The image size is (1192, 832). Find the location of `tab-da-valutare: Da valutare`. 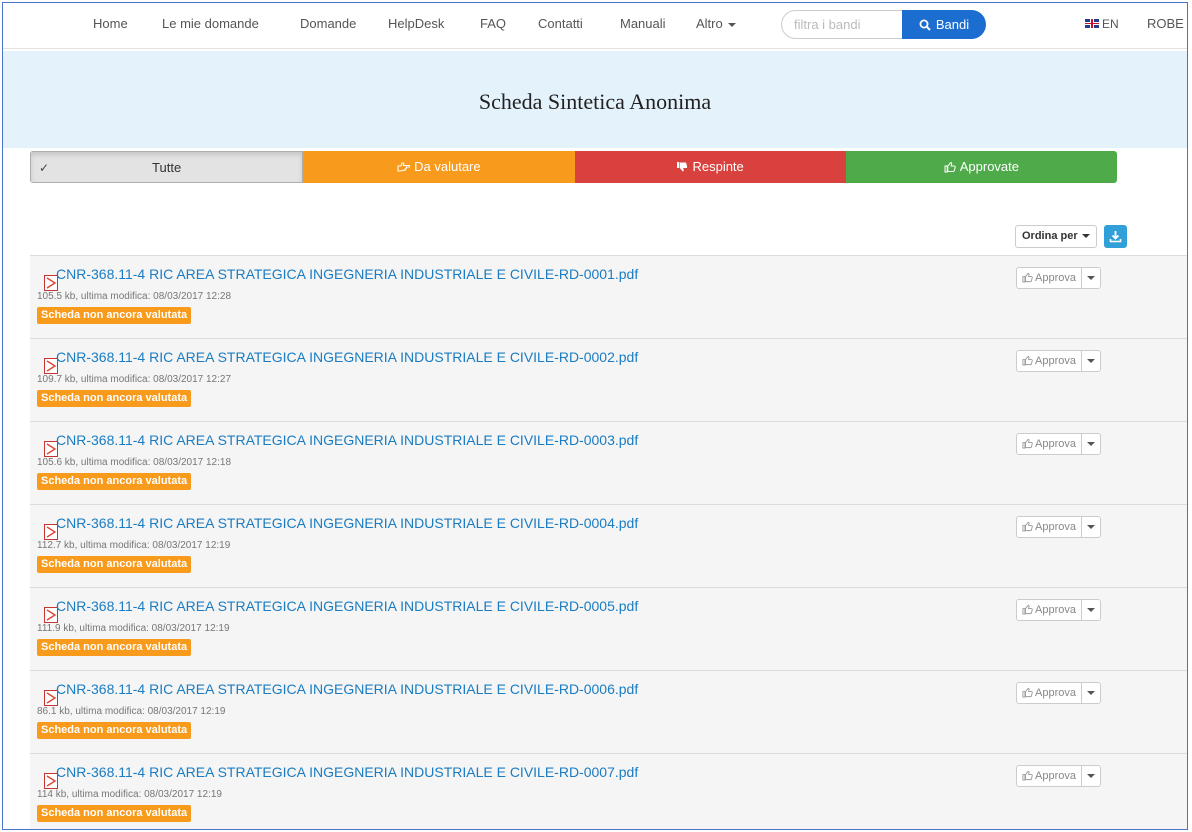

tab-da-valutare: Da valutare is located at coordinates (439, 167).